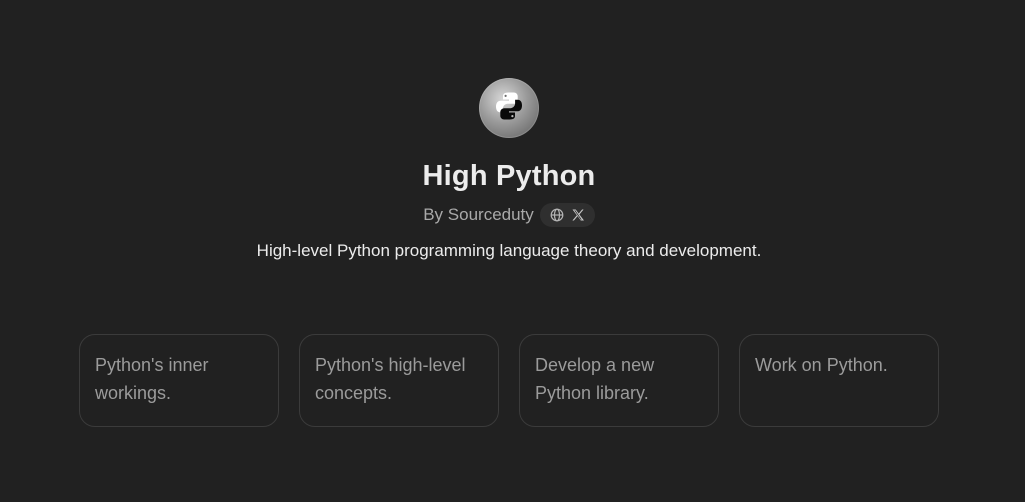 The image size is (1025, 502). What do you see at coordinates (179, 380) in the screenshot?
I see `starter-card-inner-workings: Python's inner workings.` at bounding box center [179, 380].